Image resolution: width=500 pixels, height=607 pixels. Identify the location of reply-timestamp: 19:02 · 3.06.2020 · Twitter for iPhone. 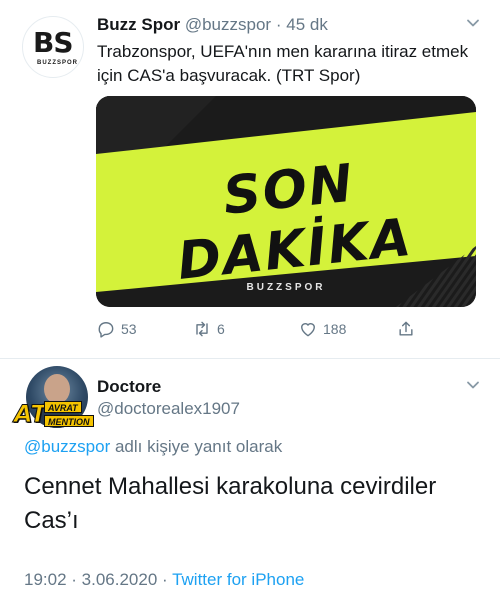
(164, 580).